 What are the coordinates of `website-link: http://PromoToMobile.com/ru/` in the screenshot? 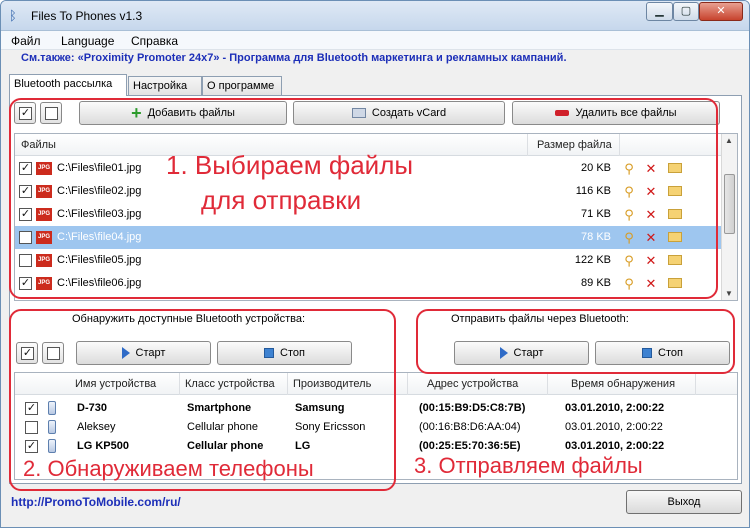 It's located at (96, 502).